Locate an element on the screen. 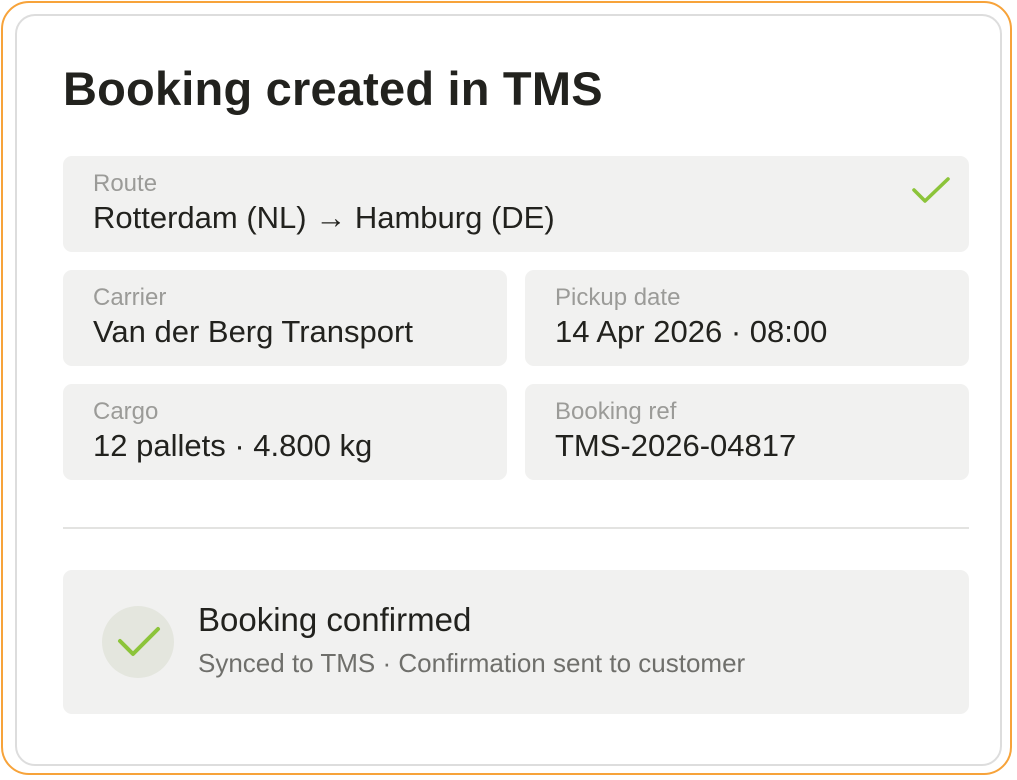 The image size is (1017, 780). pickup-date-field: Pickup date 14 Apr 2026 · 08:00 is located at coordinates (747, 318).